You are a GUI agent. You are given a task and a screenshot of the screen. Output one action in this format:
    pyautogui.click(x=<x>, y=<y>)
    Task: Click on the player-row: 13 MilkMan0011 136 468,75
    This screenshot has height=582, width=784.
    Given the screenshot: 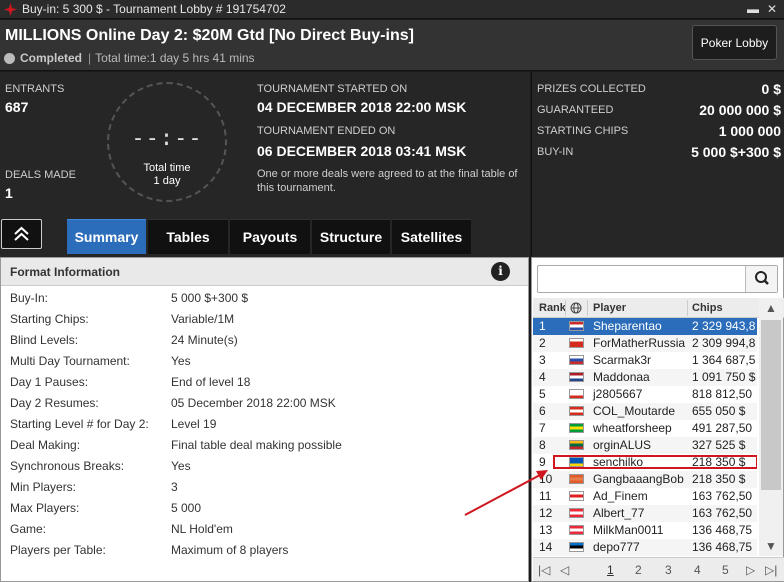 What is the action you would take?
    pyautogui.click(x=645, y=530)
    